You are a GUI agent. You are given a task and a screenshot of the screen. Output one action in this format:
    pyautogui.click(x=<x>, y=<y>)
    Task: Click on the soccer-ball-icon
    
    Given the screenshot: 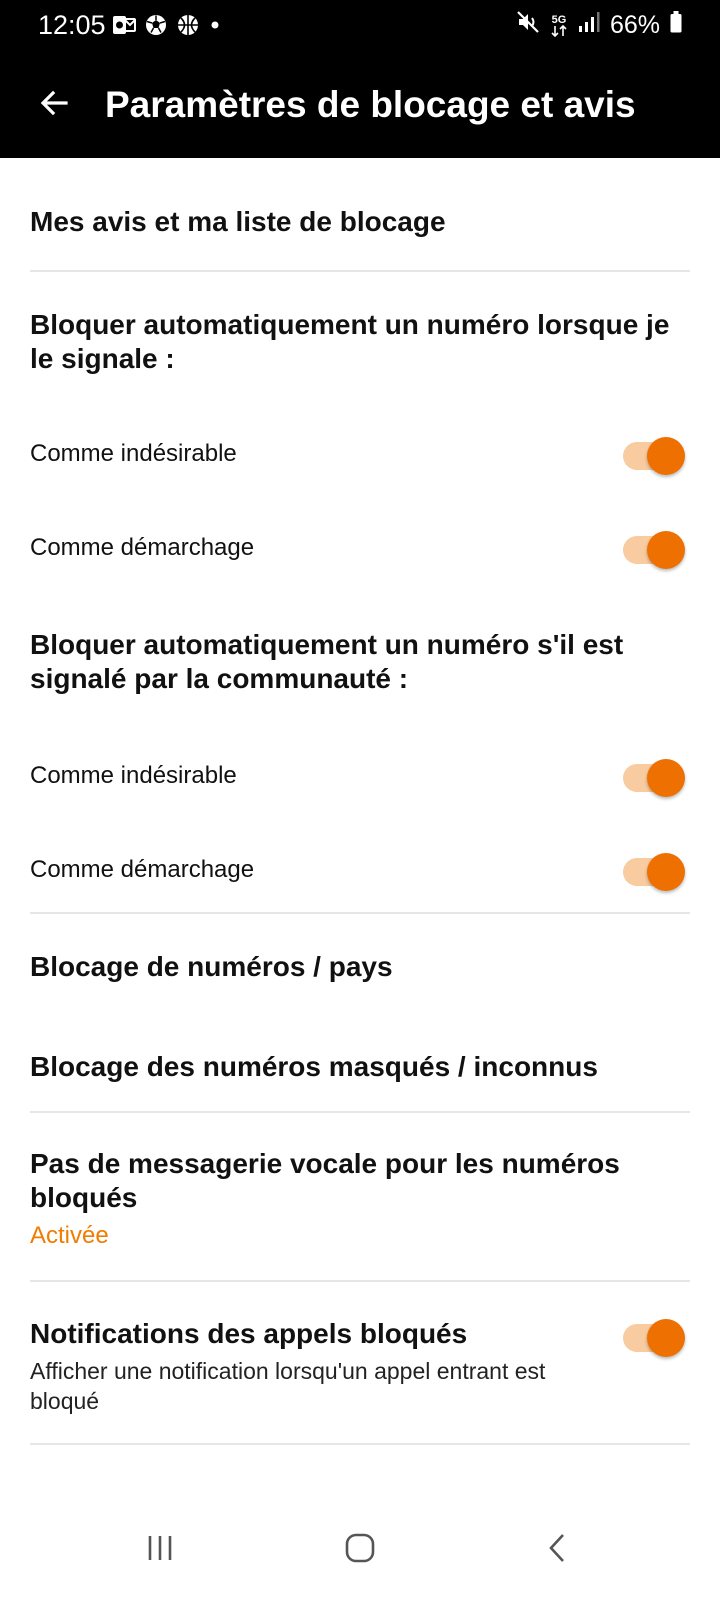 What is the action you would take?
    pyautogui.click(x=156, y=27)
    